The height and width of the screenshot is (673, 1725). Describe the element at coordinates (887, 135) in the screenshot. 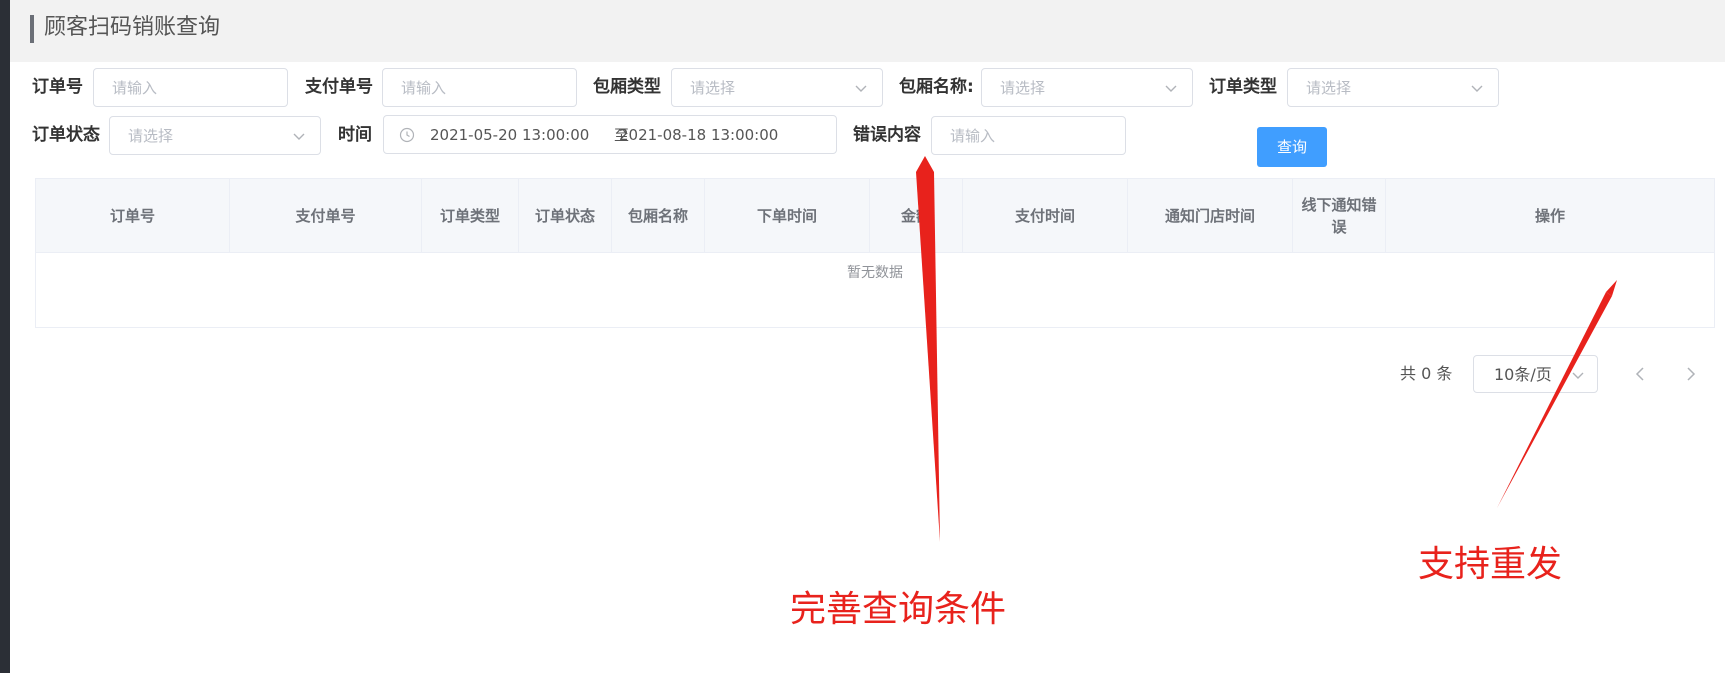

I see `error-content-label: 错误内容` at that location.